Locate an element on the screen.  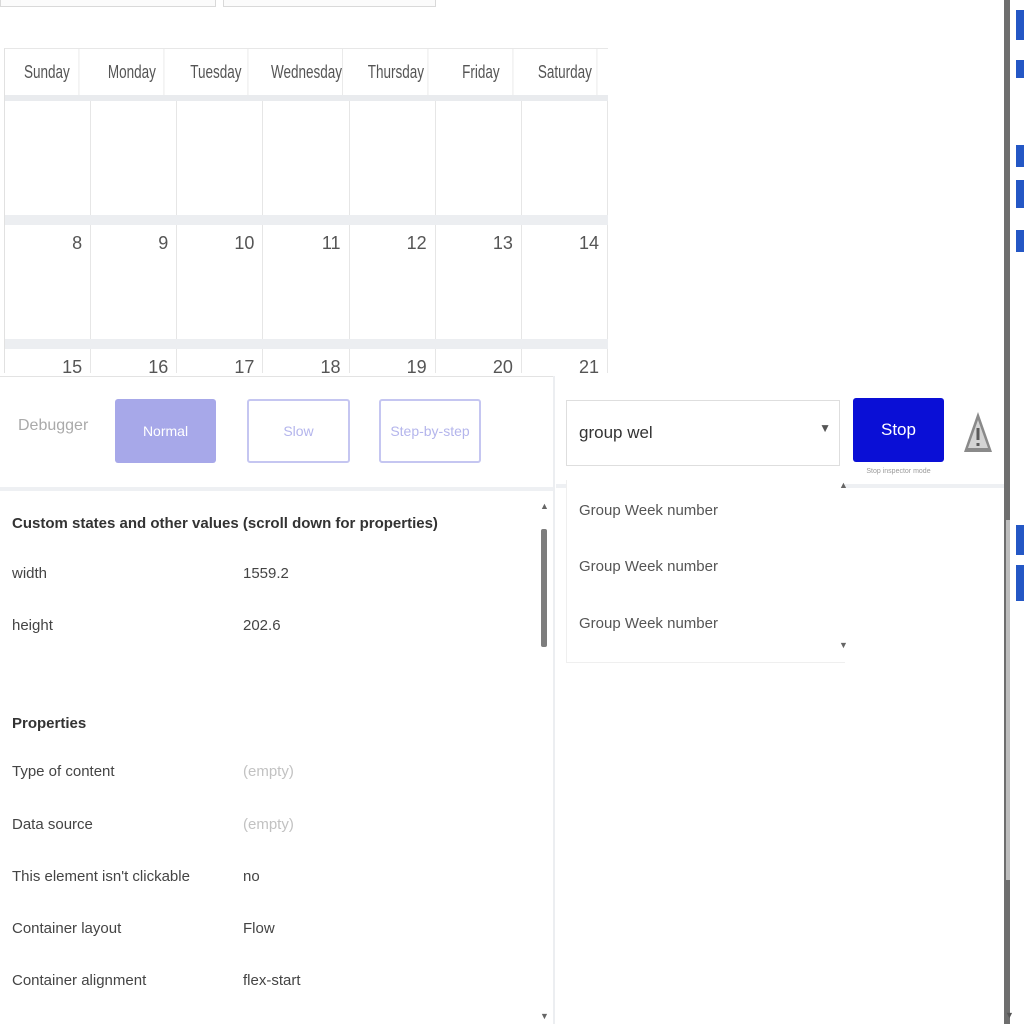
element-search-input is located at coordinates (689, 433).